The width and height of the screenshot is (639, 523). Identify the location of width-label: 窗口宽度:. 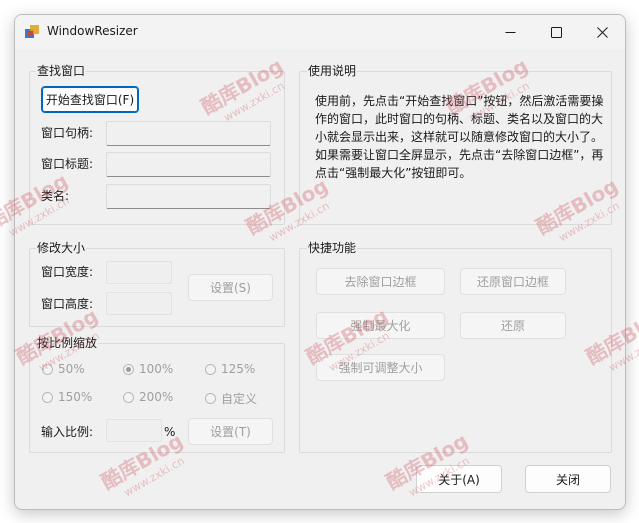
(67, 272).